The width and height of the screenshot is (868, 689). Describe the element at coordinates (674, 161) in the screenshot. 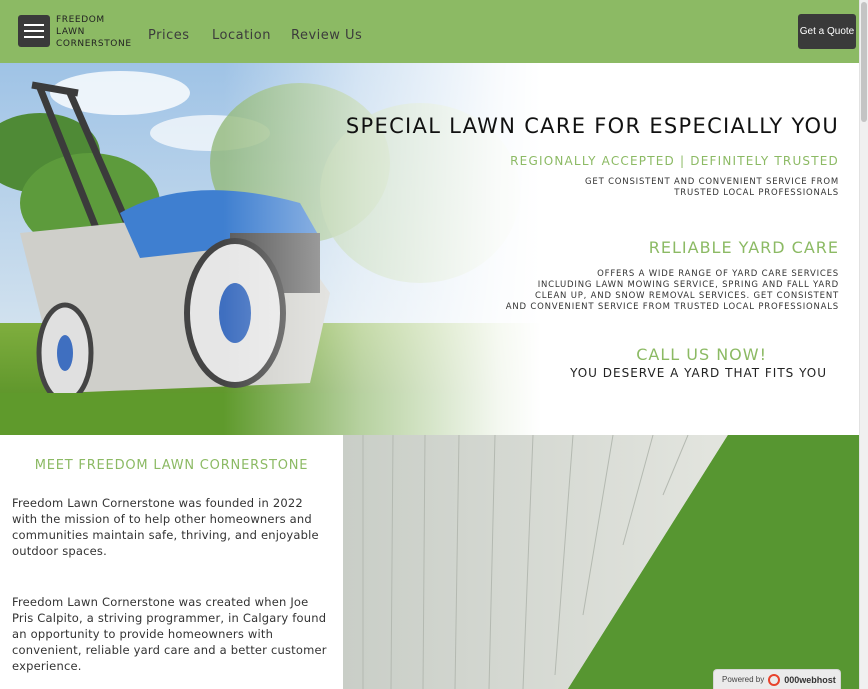

I see `hero-subtitle: REGIONALLY ACCEPTED | DEFINITELY TRUSTED` at that location.